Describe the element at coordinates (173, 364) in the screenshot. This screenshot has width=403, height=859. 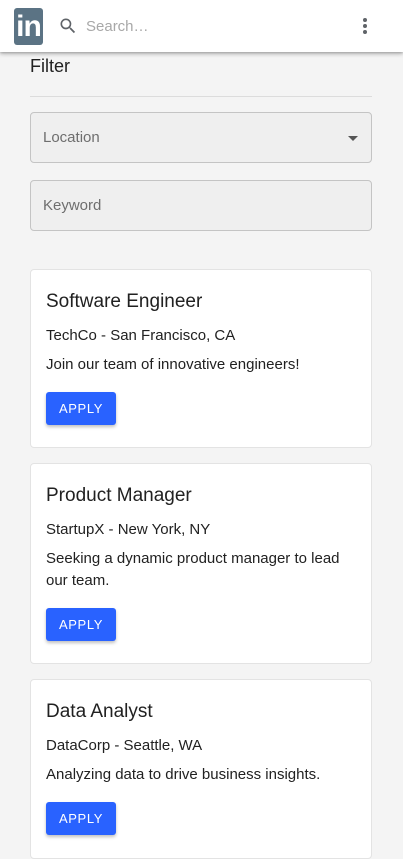
I see `job-description: Join our team of innovative engineers!` at that location.